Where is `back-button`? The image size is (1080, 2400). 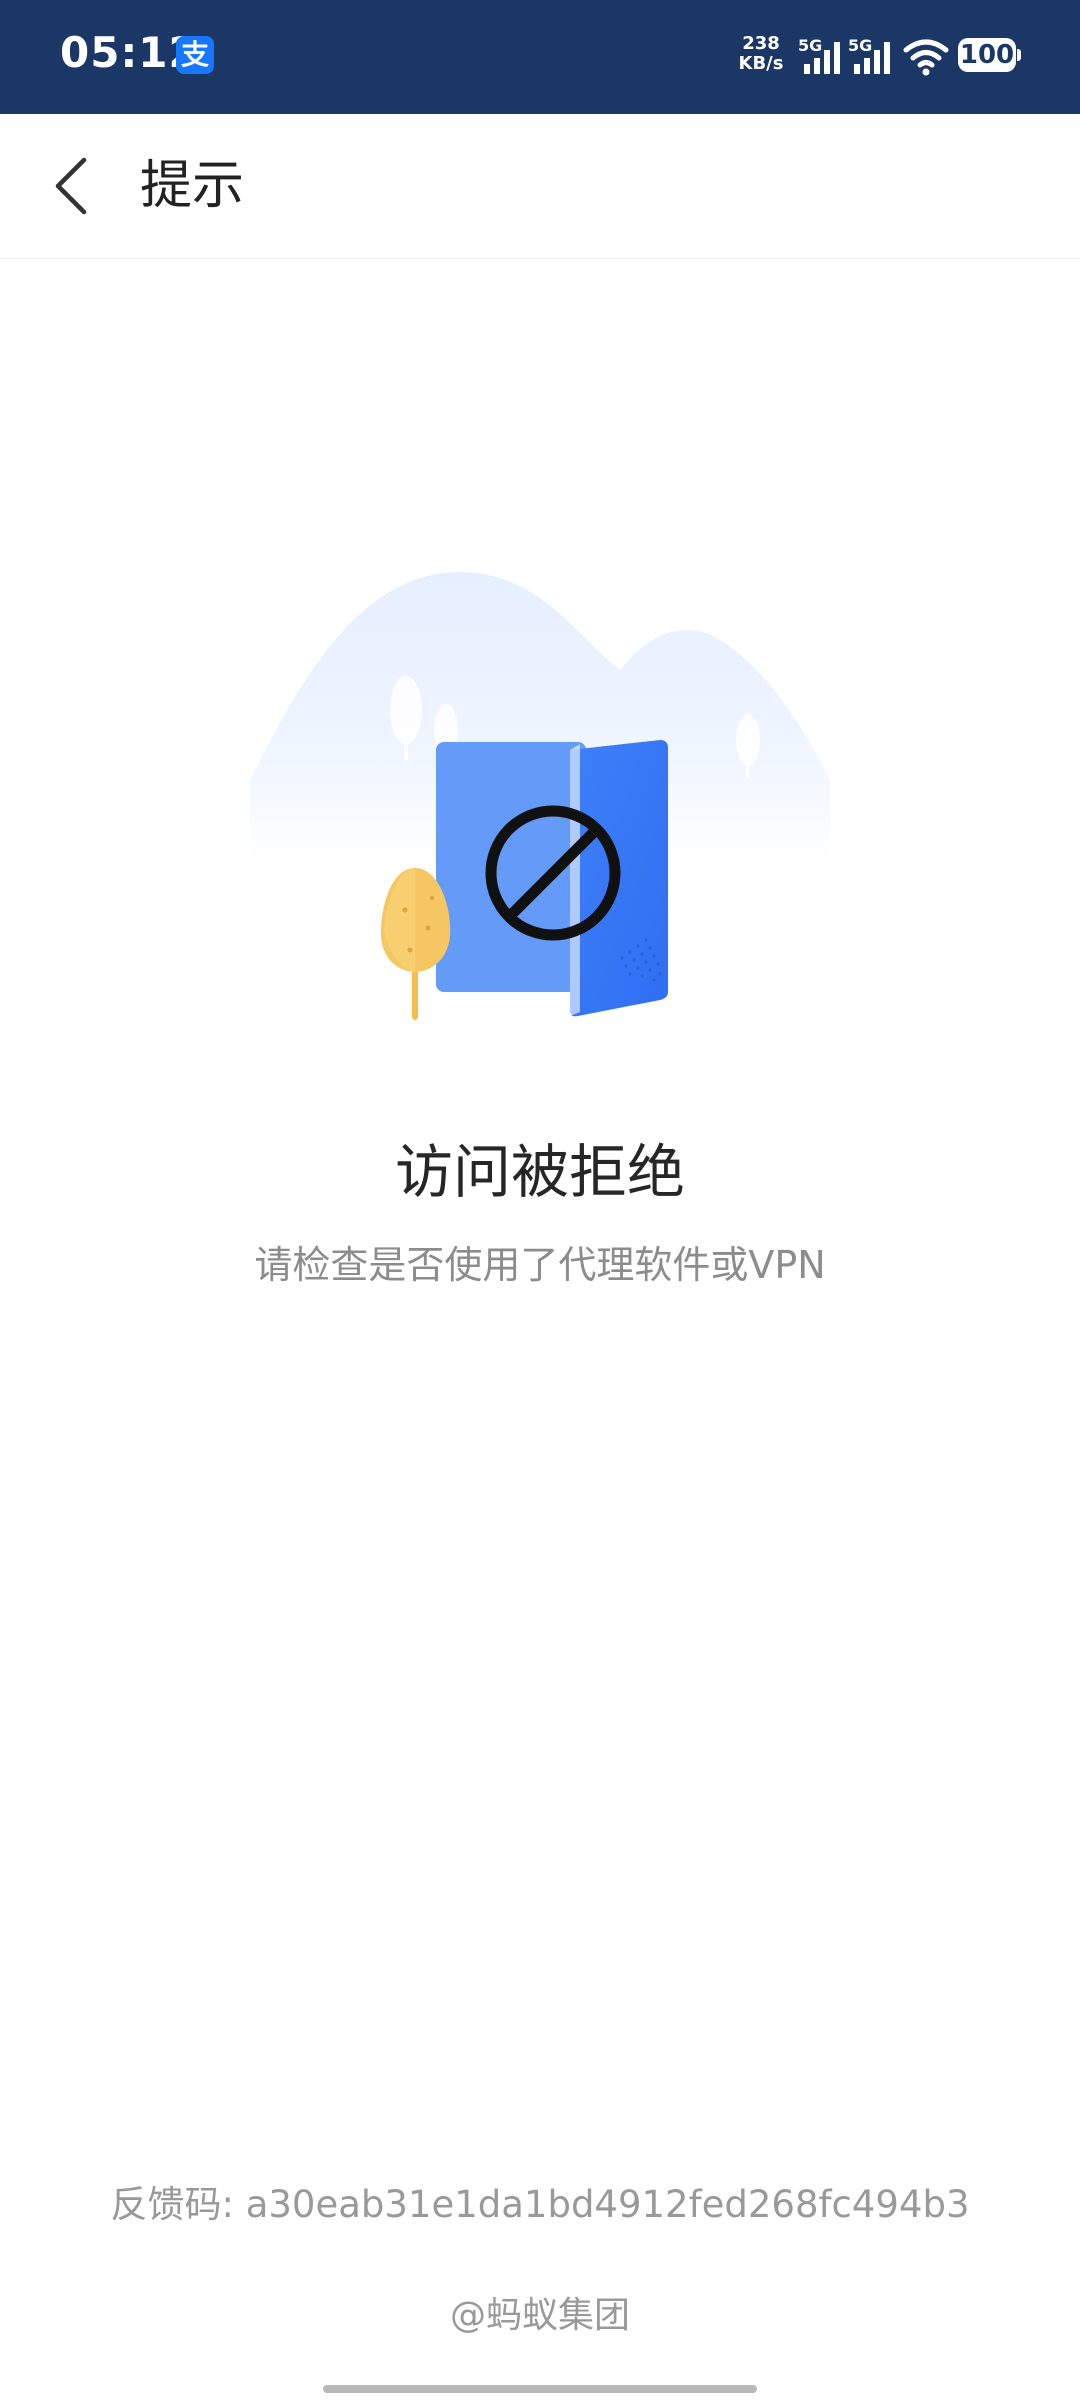 back-button is located at coordinates (76, 186).